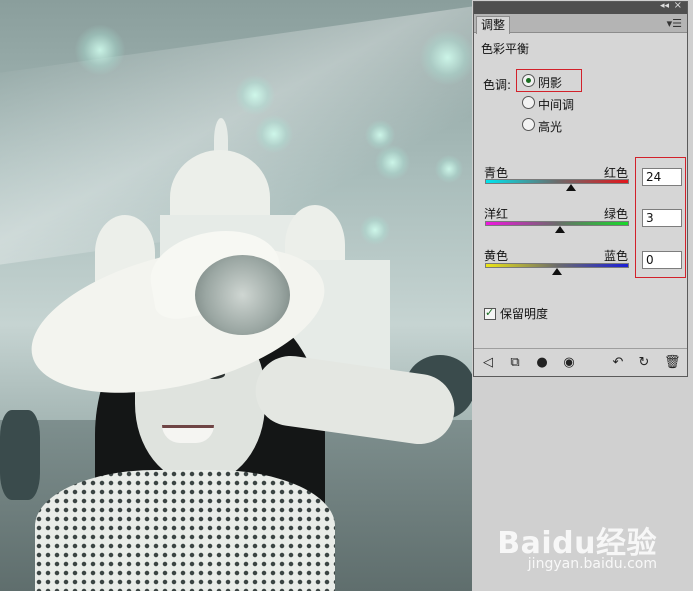  Describe the element at coordinates (559, 229) in the screenshot. I see `slider-magenta-green-thumb` at that location.